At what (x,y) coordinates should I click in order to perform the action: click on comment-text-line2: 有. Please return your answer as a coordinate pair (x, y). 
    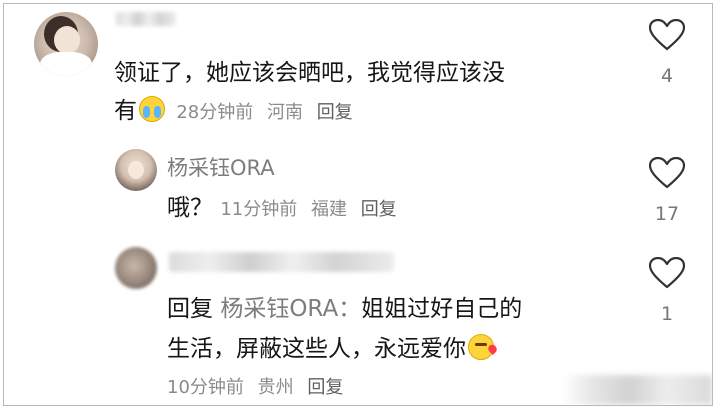
    Looking at the image, I should click on (125, 111).